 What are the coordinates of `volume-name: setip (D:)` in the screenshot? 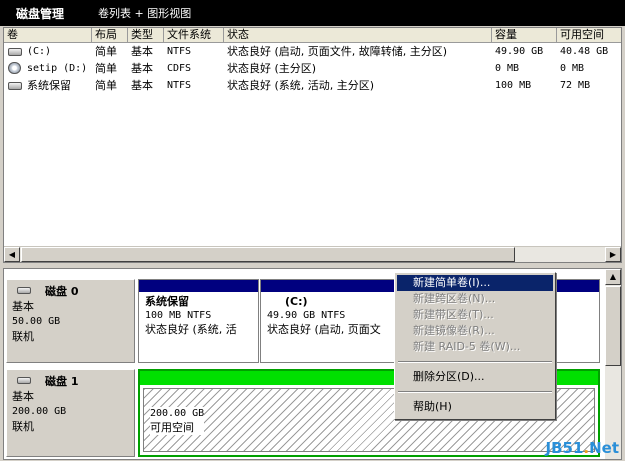 It's located at (57, 68).